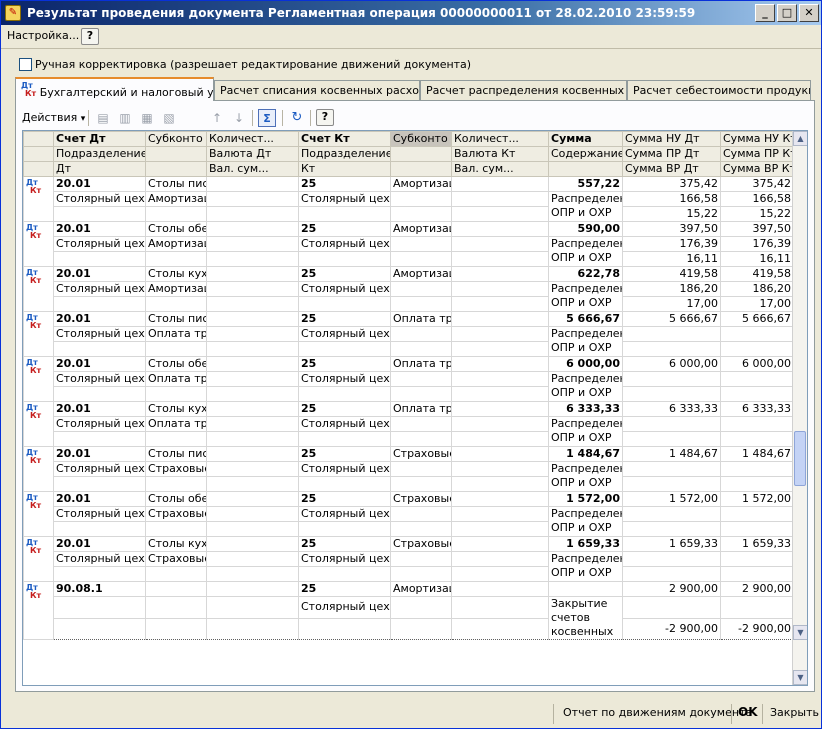 This screenshot has height=729, width=822. Describe the element at coordinates (169, 118) in the screenshot. I see `delete-row-icon: ▧` at that location.